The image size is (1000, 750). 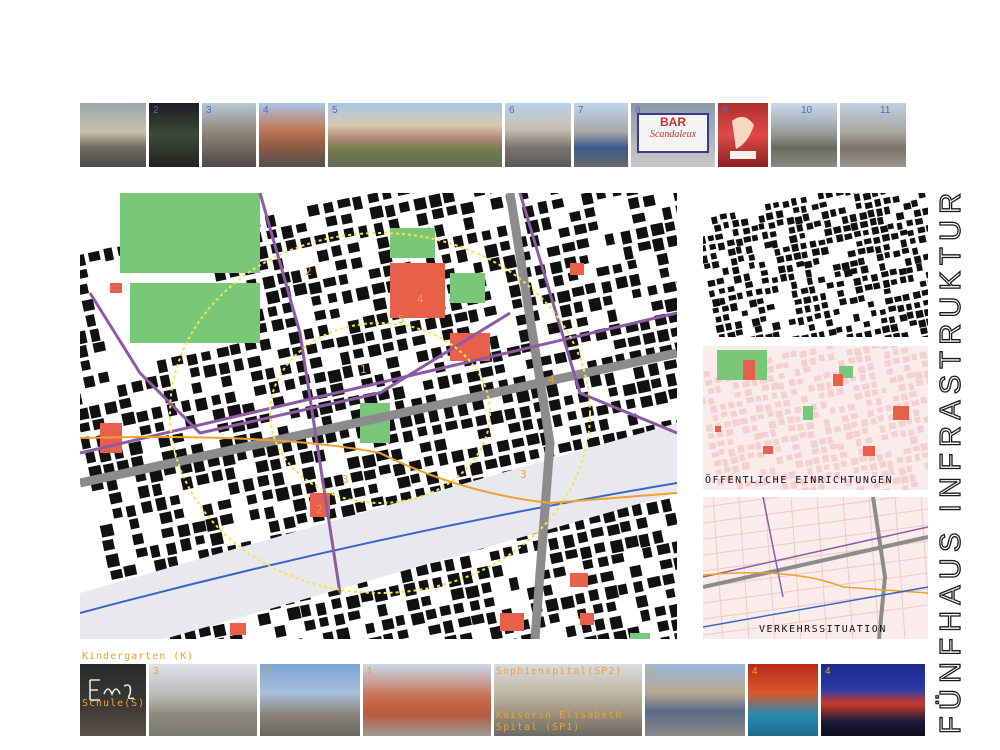 What do you see at coordinates (673, 122) in the screenshot?
I see `bar-sign-line1: BAR` at bounding box center [673, 122].